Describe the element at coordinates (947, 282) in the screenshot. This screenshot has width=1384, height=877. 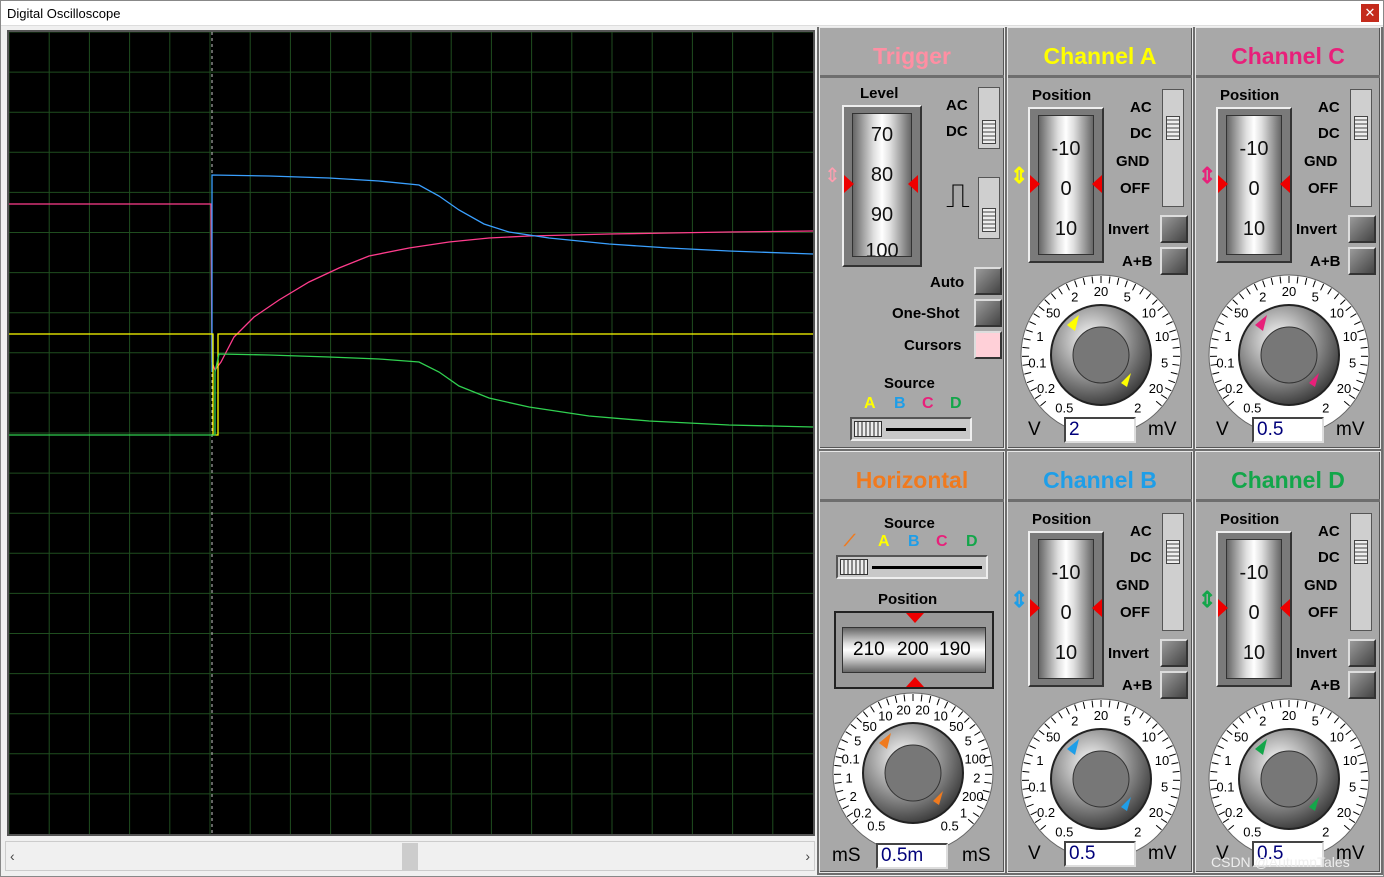
I see `auto-label: Auto` at that location.